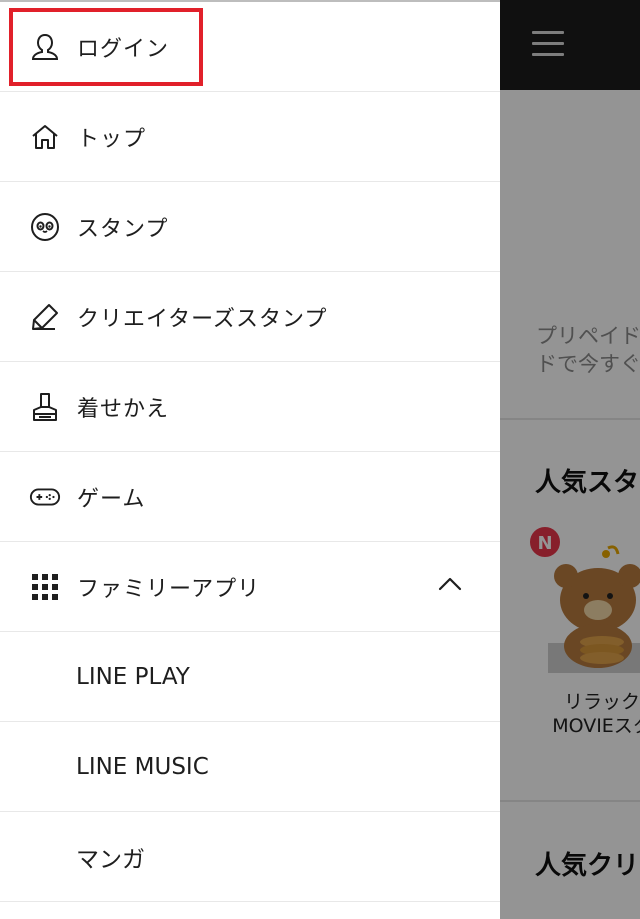 The width and height of the screenshot is (640, 919). I want to click on submenu-item-line-music: LINE MUSIC, so click(250, 767).